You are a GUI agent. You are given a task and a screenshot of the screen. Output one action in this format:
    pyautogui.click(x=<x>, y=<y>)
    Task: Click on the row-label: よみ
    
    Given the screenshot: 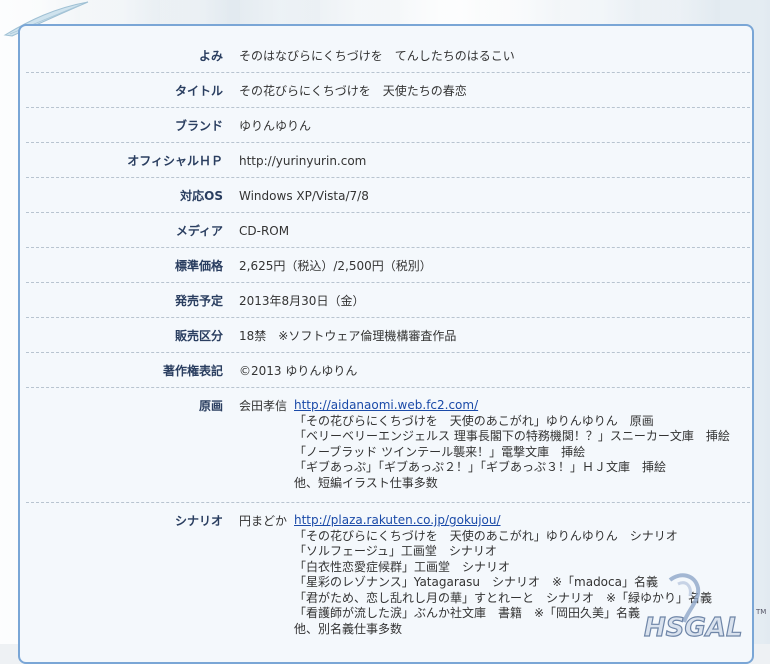 What is the action you would take?
    pyautogui.click(x=210, y=56)
    